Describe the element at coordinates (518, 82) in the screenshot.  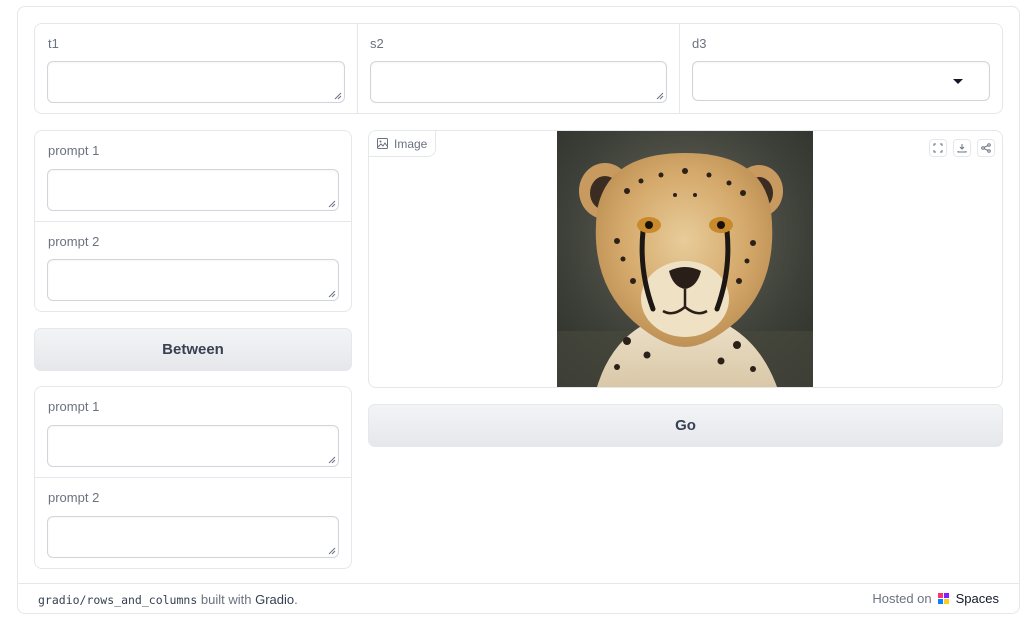
I see `s2-textbox` at that location.